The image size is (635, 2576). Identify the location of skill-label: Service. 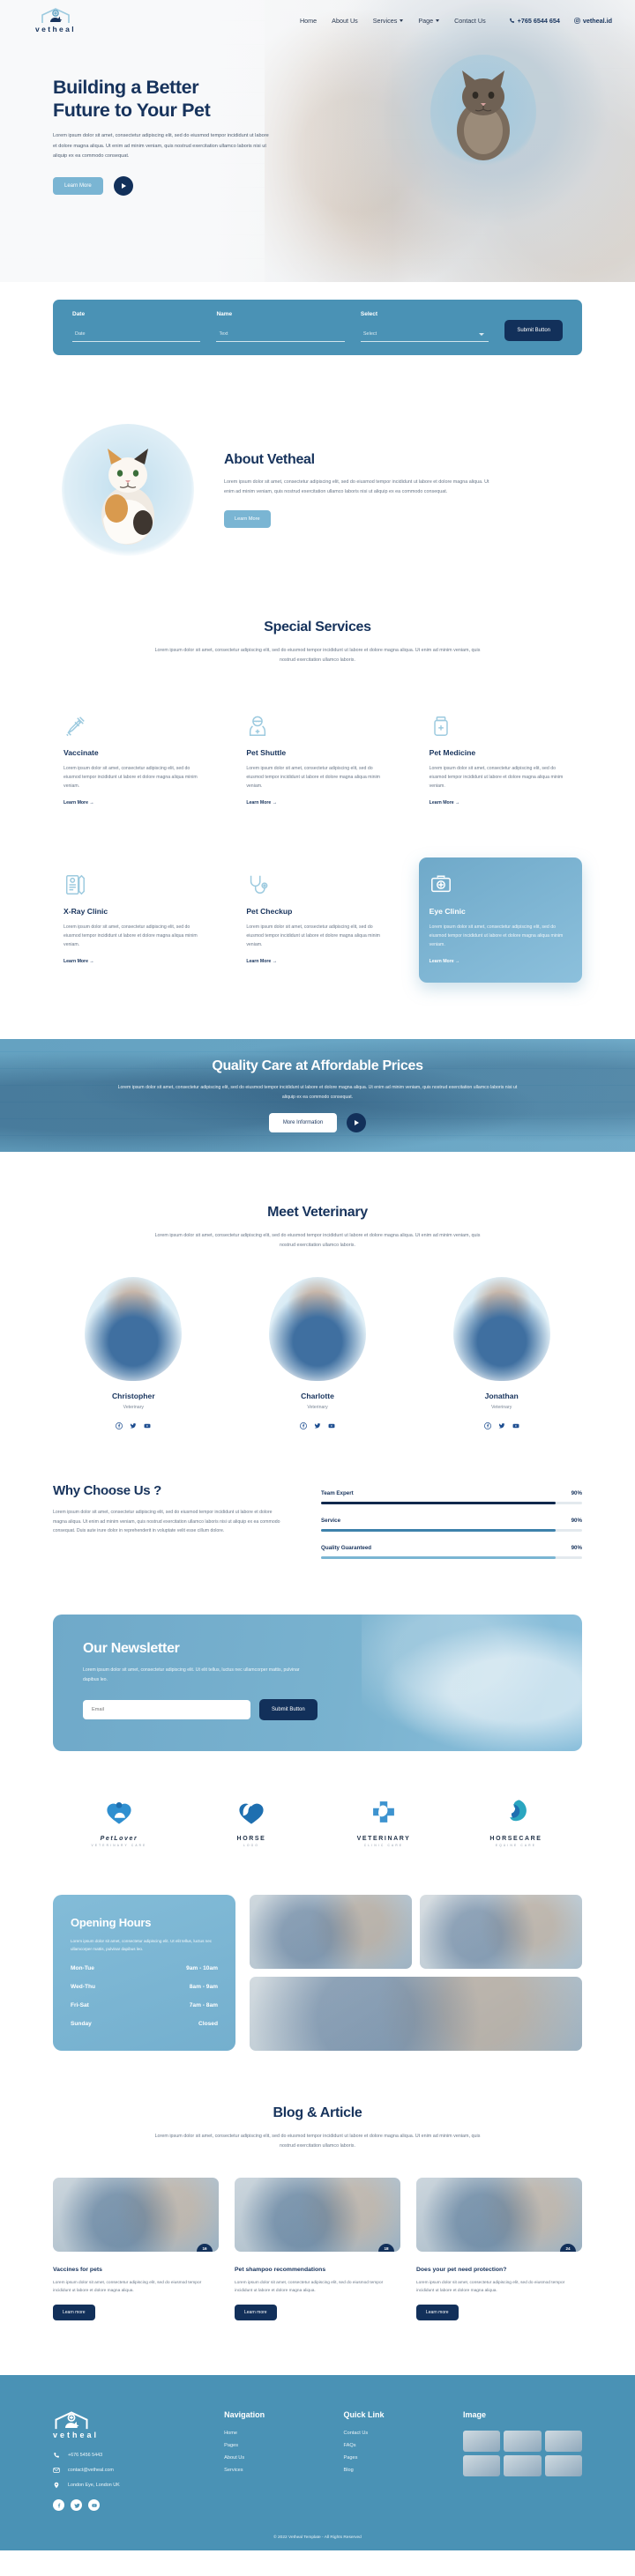
(331, 1521).